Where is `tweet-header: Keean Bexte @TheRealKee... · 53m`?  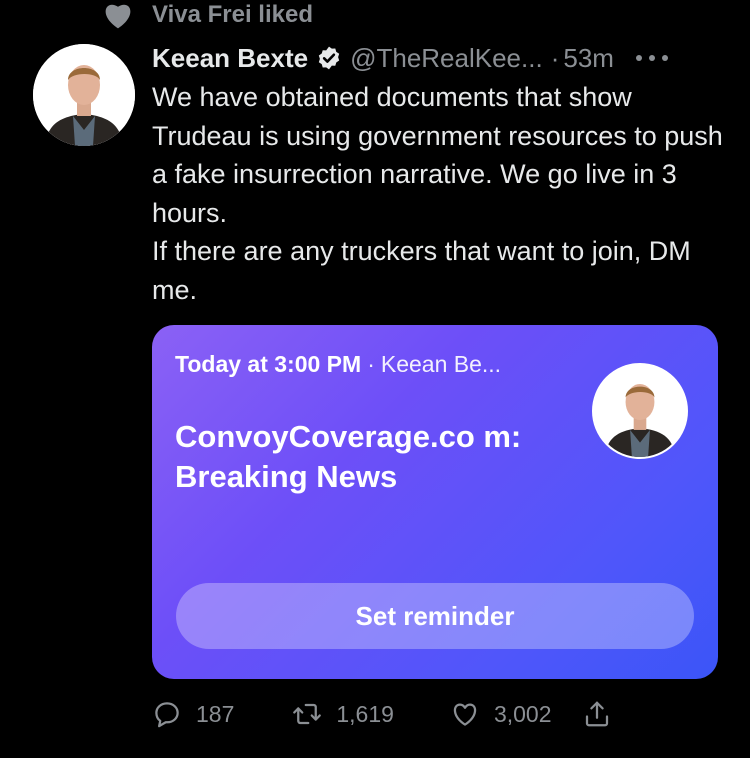
tweet-header: Keean Bexte @TheRealKee... · 53m is located at coordinates (442, 58).